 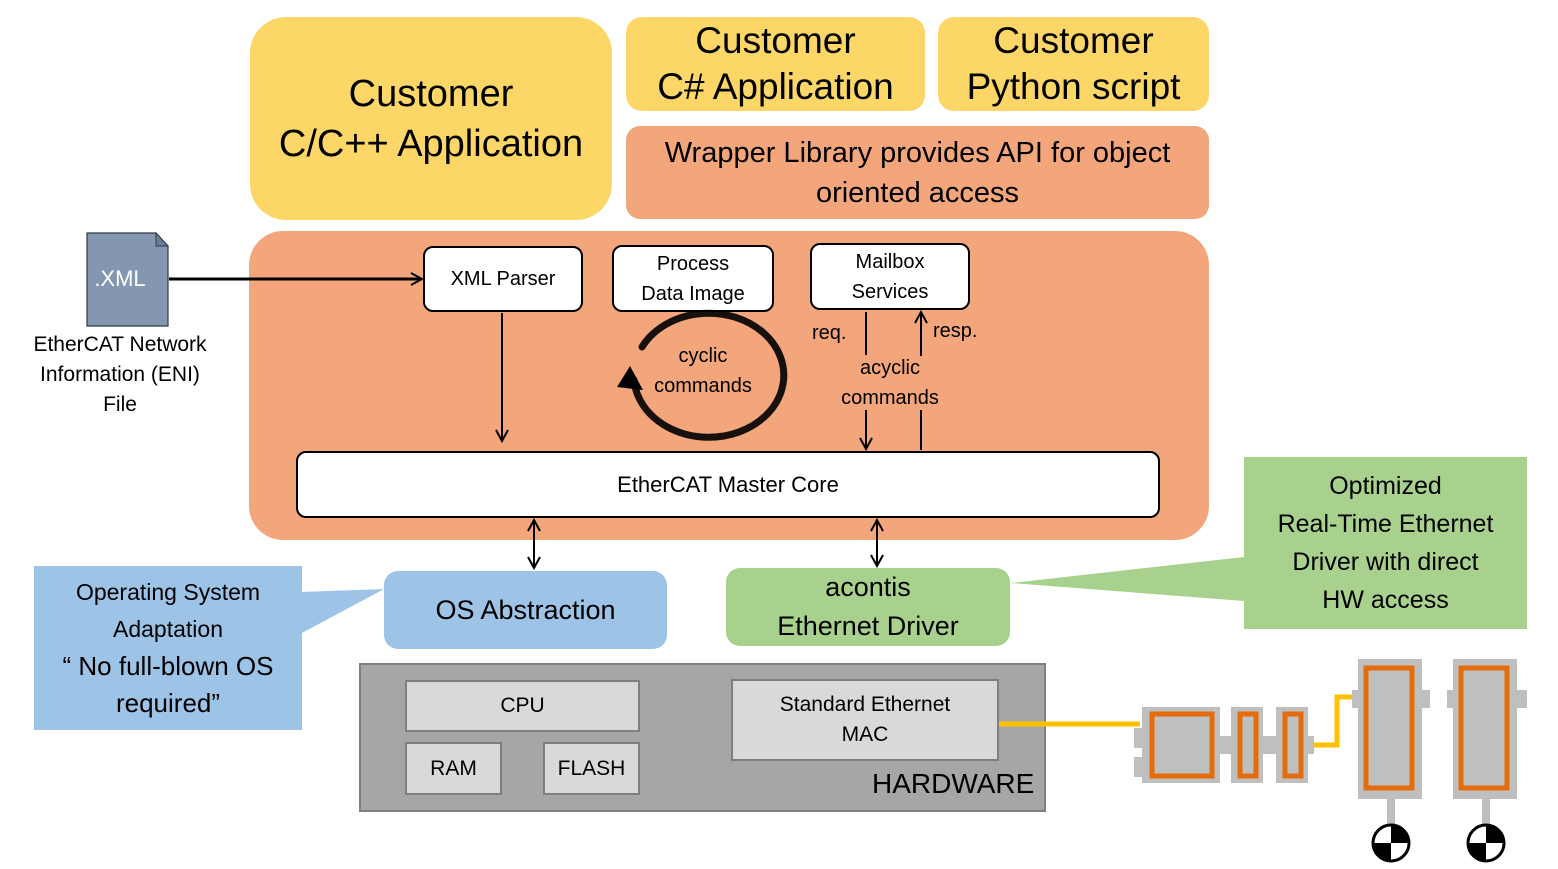 I want to click on mailbox-services-box: Mailbox Services, so click(x=890, y=276).